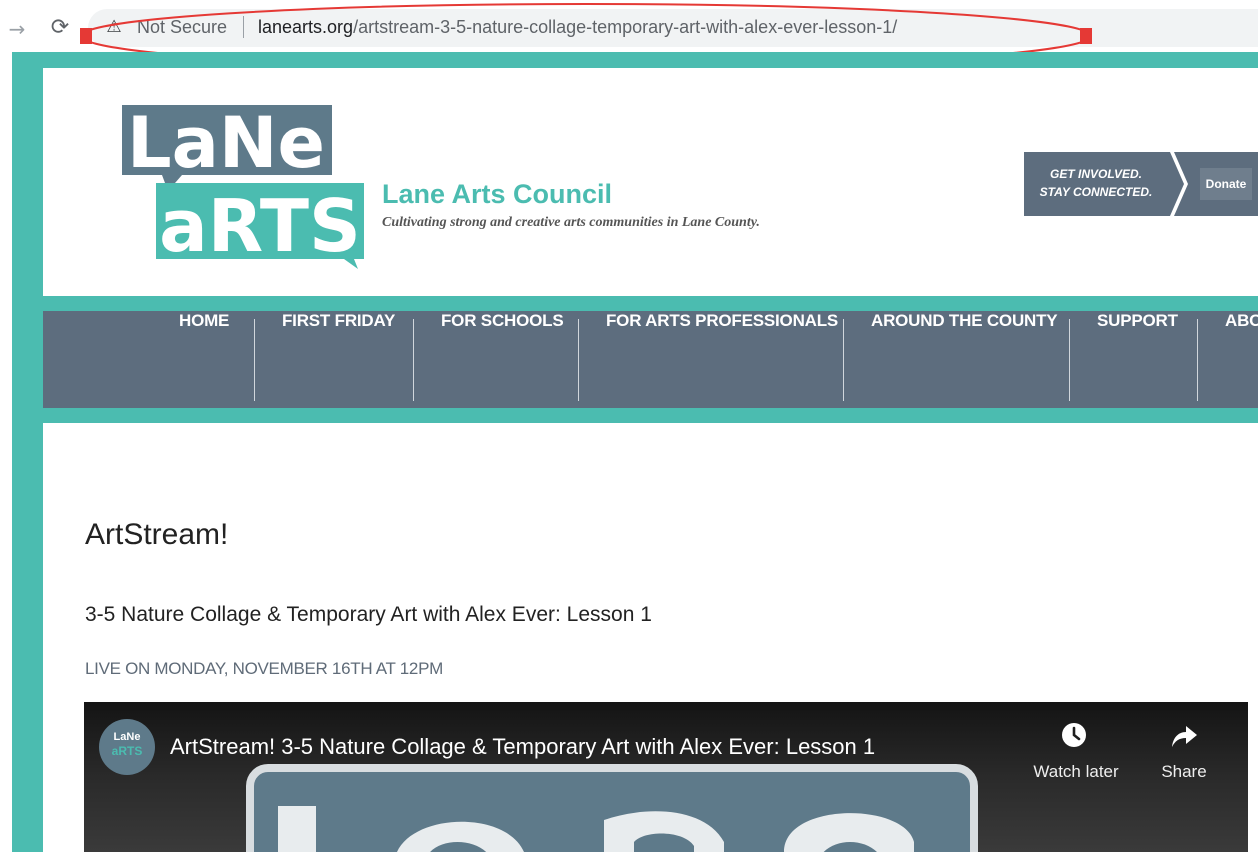  Describe the element at coordinates (157, 534) in the screenshot. I see `page-title: ArtStream!` at that location.